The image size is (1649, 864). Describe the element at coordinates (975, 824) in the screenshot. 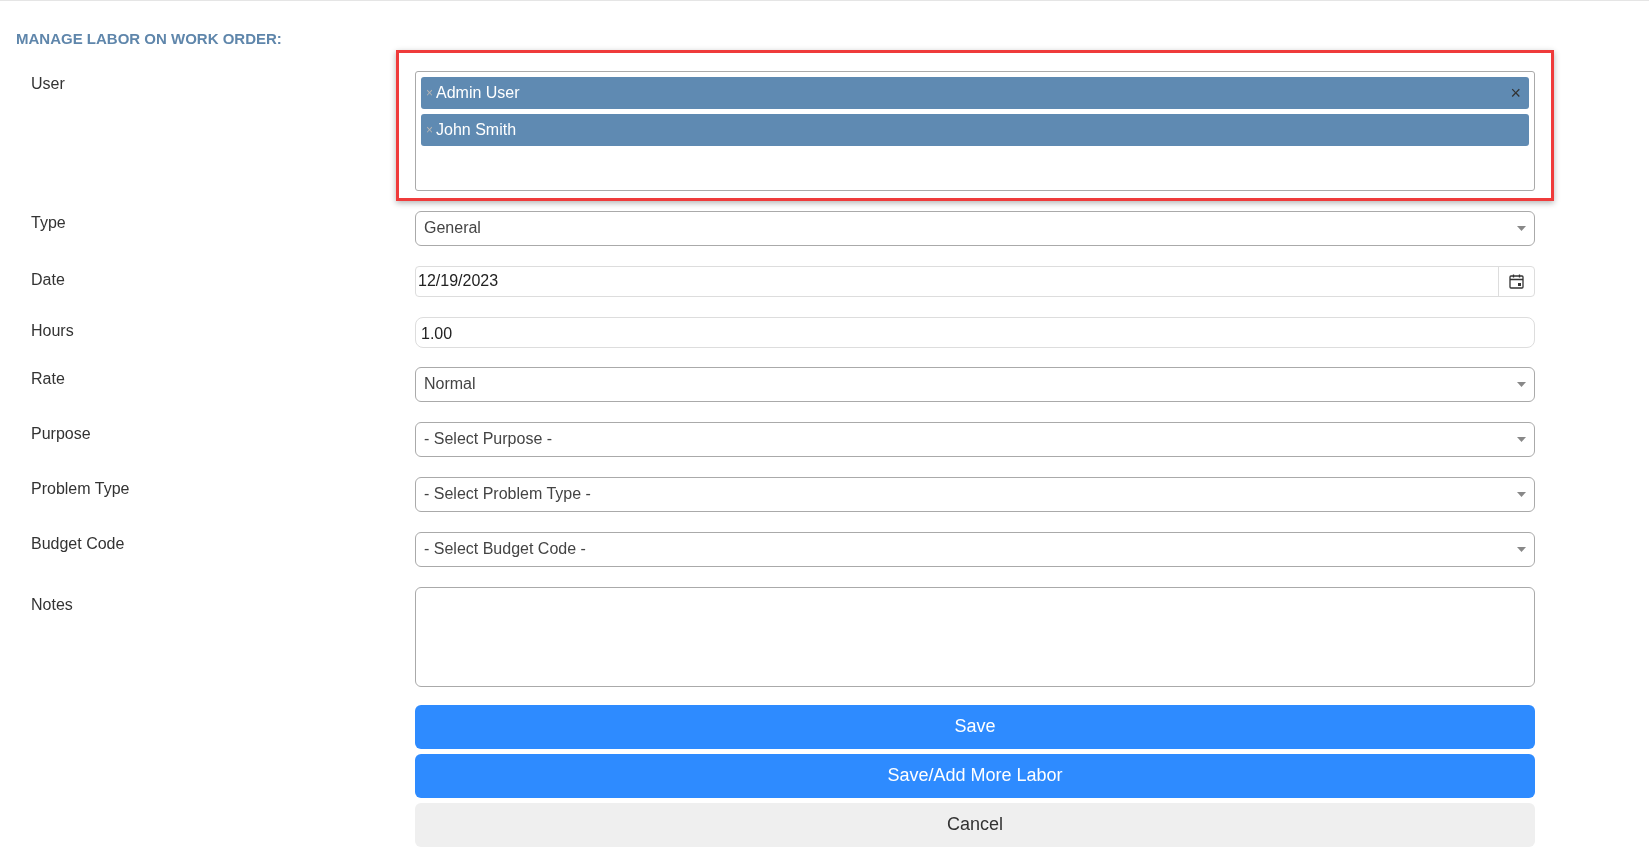

I see `form-button: Cancel` at that location.